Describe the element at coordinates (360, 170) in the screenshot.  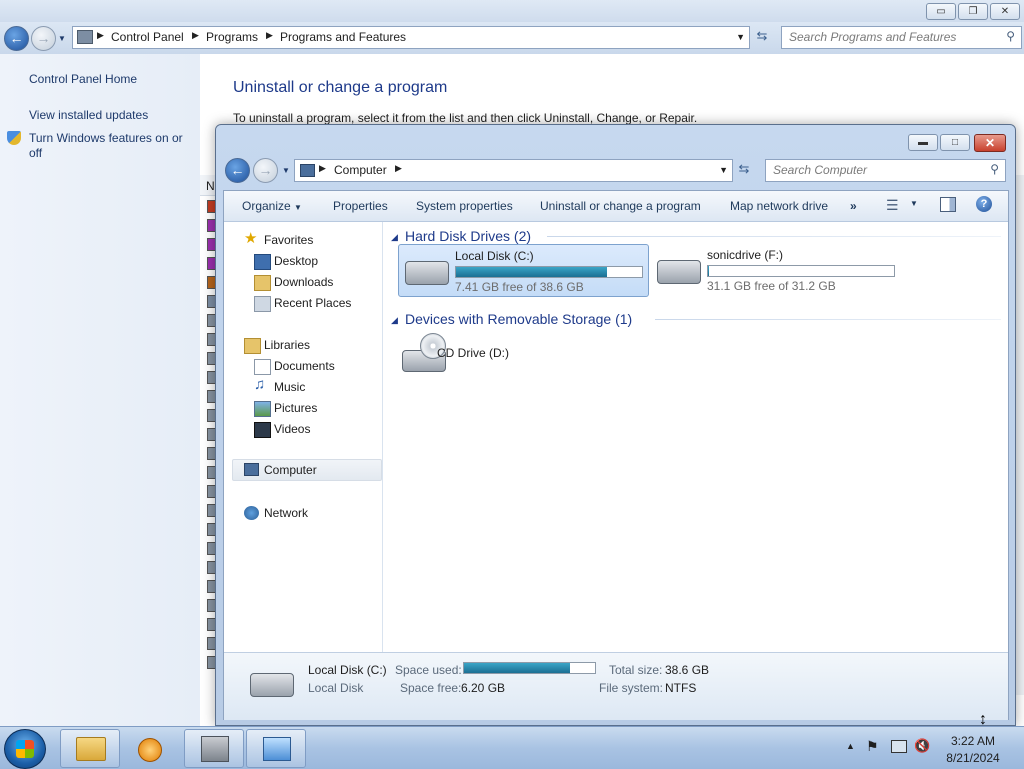
I see `breadcrumb-computer: Computer` at that location.